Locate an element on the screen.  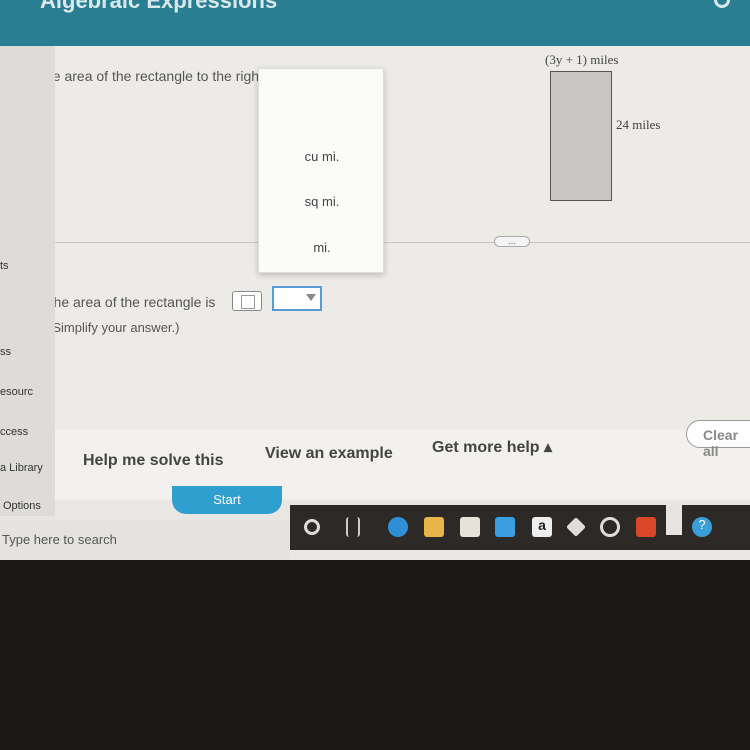
sidebar-item: ss is located at coordinates (5, 352).